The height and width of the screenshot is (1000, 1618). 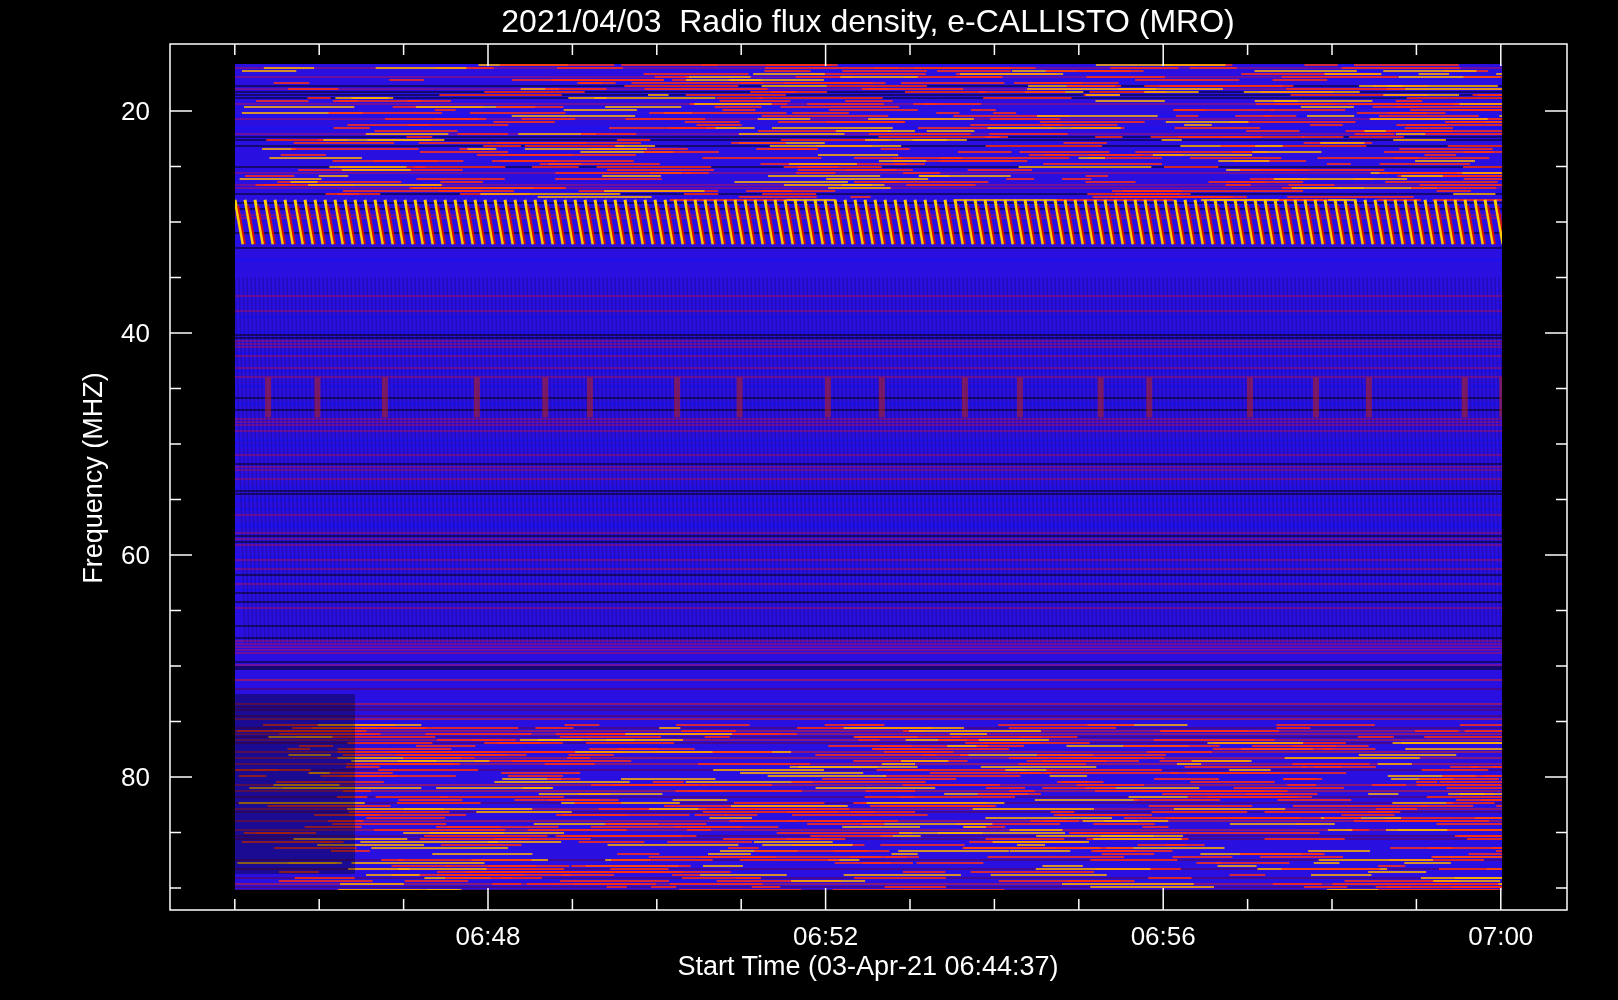 I want to click on chart-title: 2021/04/03 Radio flux density, e-CALLISTO (MRO), so click(x=868, y=21).